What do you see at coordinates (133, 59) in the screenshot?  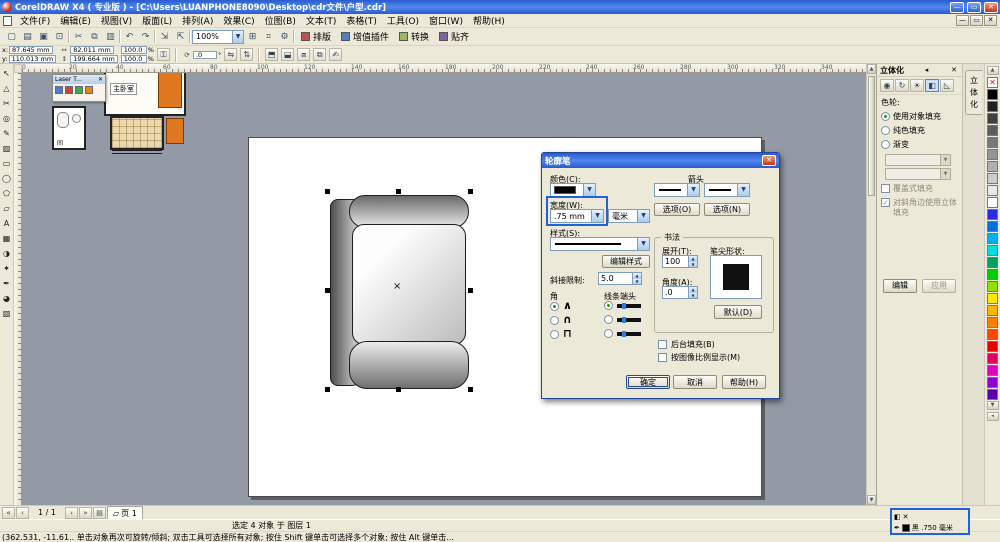 I see `scale-y-field: 100.0` at bounding box center [133, 59].